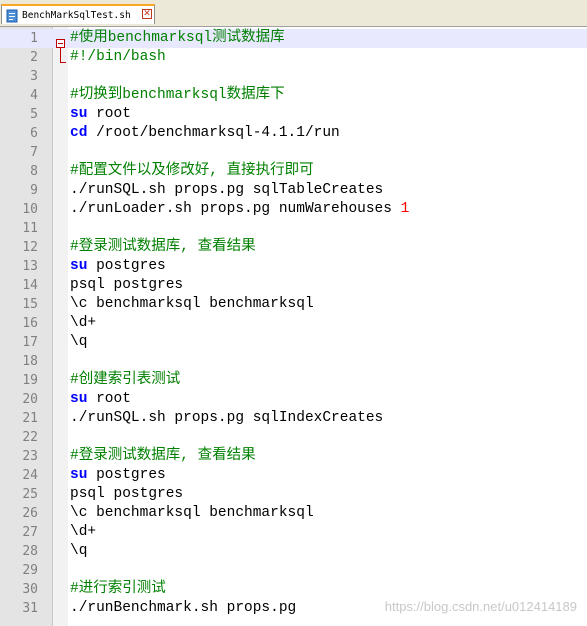  Describe the element at coordinates (293, 475) in the screenshot. I see `code-line: 24 su postgres` at that location.